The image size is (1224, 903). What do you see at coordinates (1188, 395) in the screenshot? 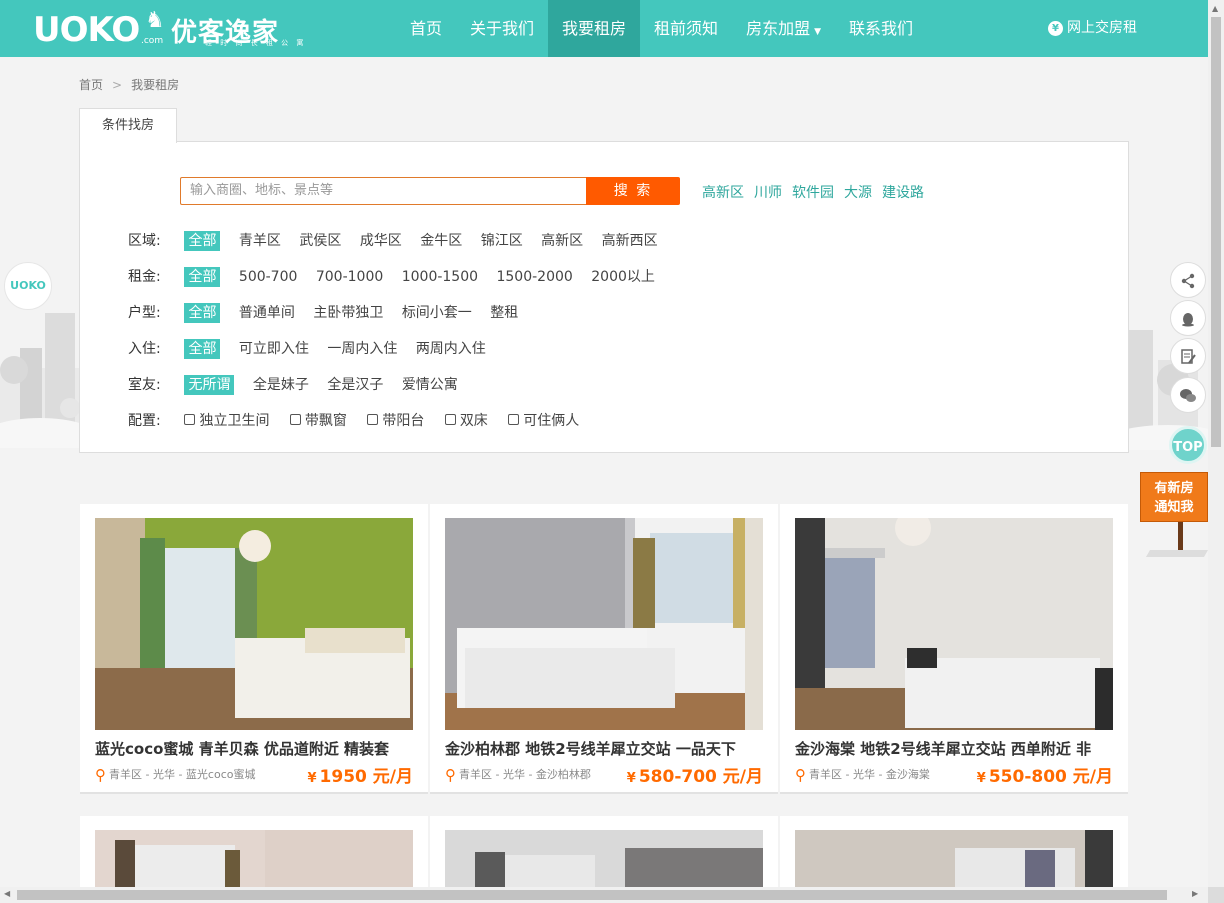
I see `wechat-icon` at bounding box center [1188, 395].